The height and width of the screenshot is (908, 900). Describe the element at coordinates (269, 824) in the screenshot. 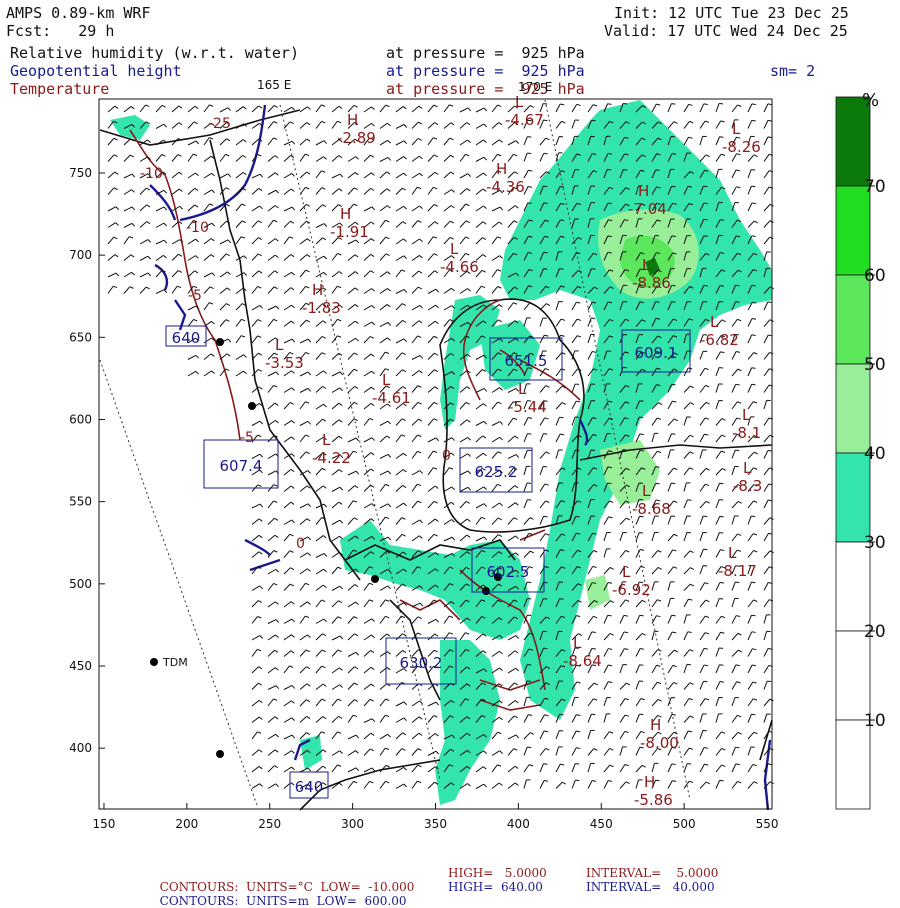

I see `x-tick-label: 250` at that location.